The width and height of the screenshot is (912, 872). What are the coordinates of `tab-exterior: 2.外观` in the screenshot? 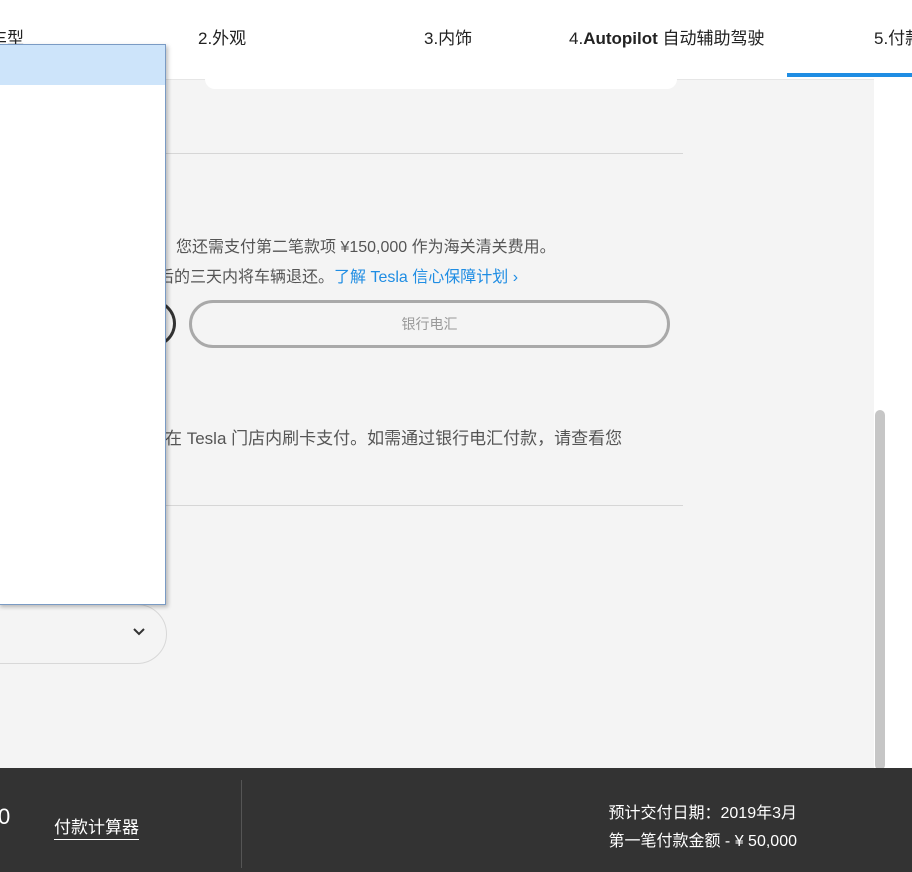 It's located at (222, 36).